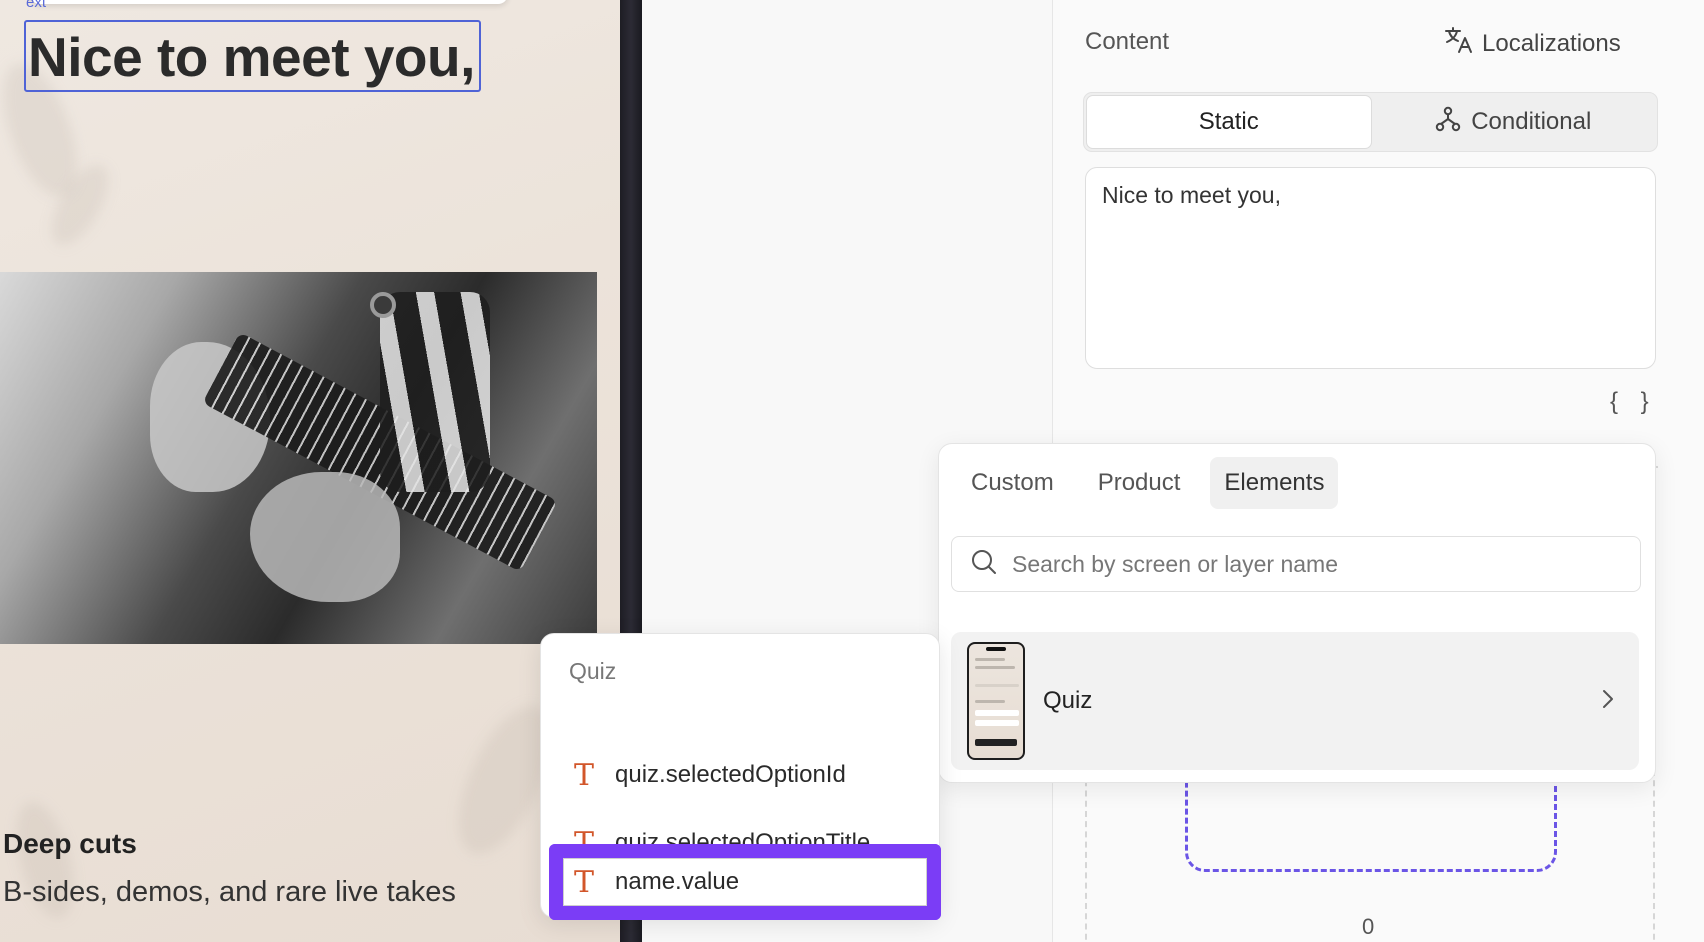 Image resolution: width=1704 pixels, height=942 pixels. What do you see at coordinates (1448, 122) in the screenshot?
I see `branch-icon` at bounding box center [1448, 122].